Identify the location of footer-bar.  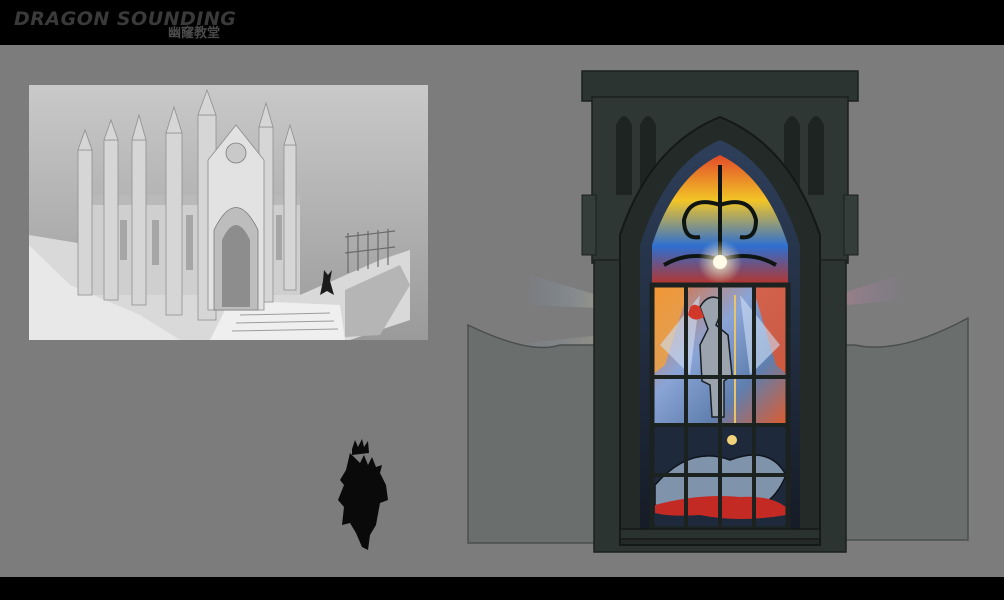
(502, 588).